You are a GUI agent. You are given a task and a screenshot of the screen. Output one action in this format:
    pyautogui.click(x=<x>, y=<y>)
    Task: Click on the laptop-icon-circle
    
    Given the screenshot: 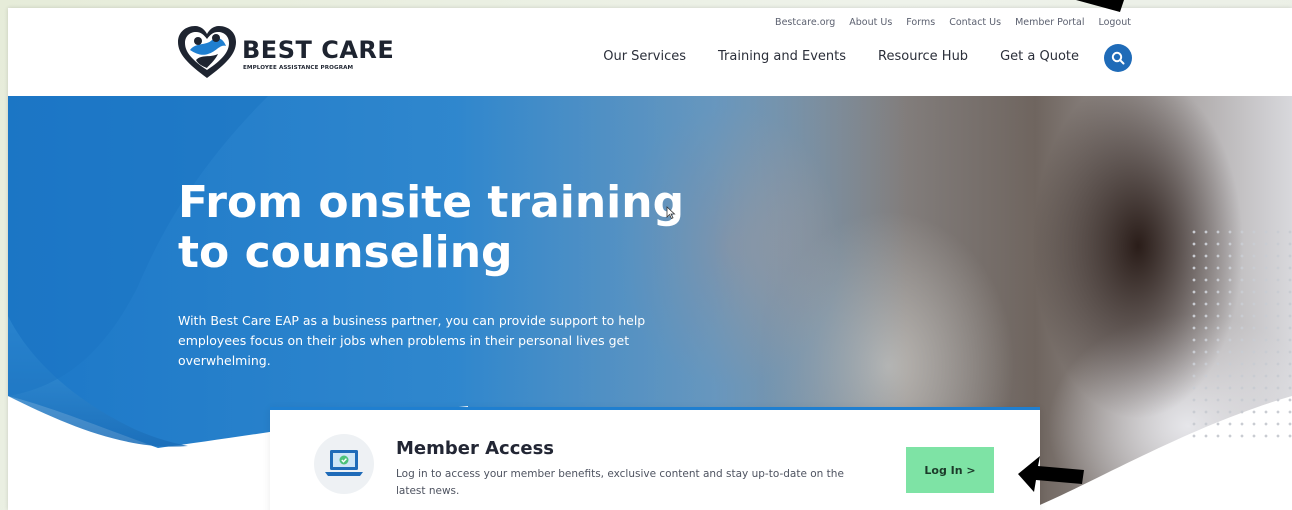 What is the action you would take?
    pyautogui.click(x=344, y=464)
    